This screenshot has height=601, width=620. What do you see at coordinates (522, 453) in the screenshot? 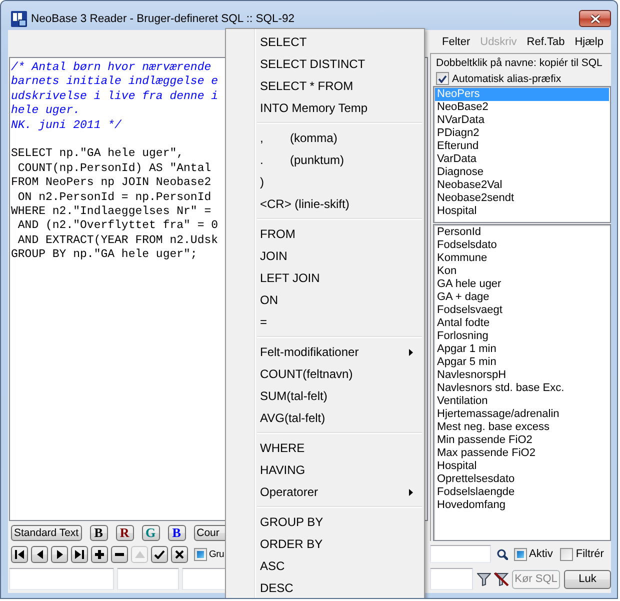
I see `list-item: Max passende FiO2` at bounding box center [522, 453].